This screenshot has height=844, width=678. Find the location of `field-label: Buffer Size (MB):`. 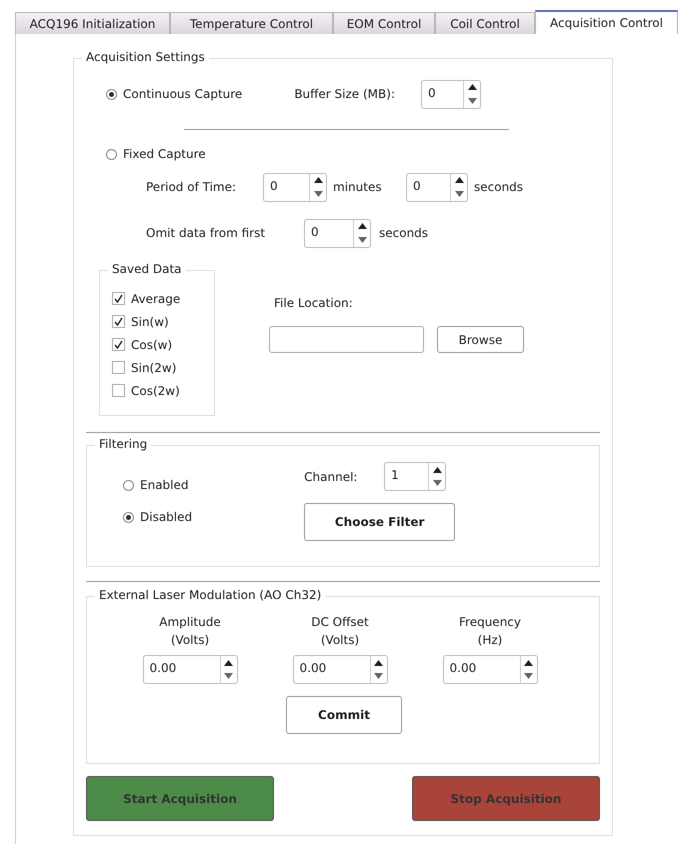

field-label: Buffer Size (MB): is located at coordinates (344, 94).